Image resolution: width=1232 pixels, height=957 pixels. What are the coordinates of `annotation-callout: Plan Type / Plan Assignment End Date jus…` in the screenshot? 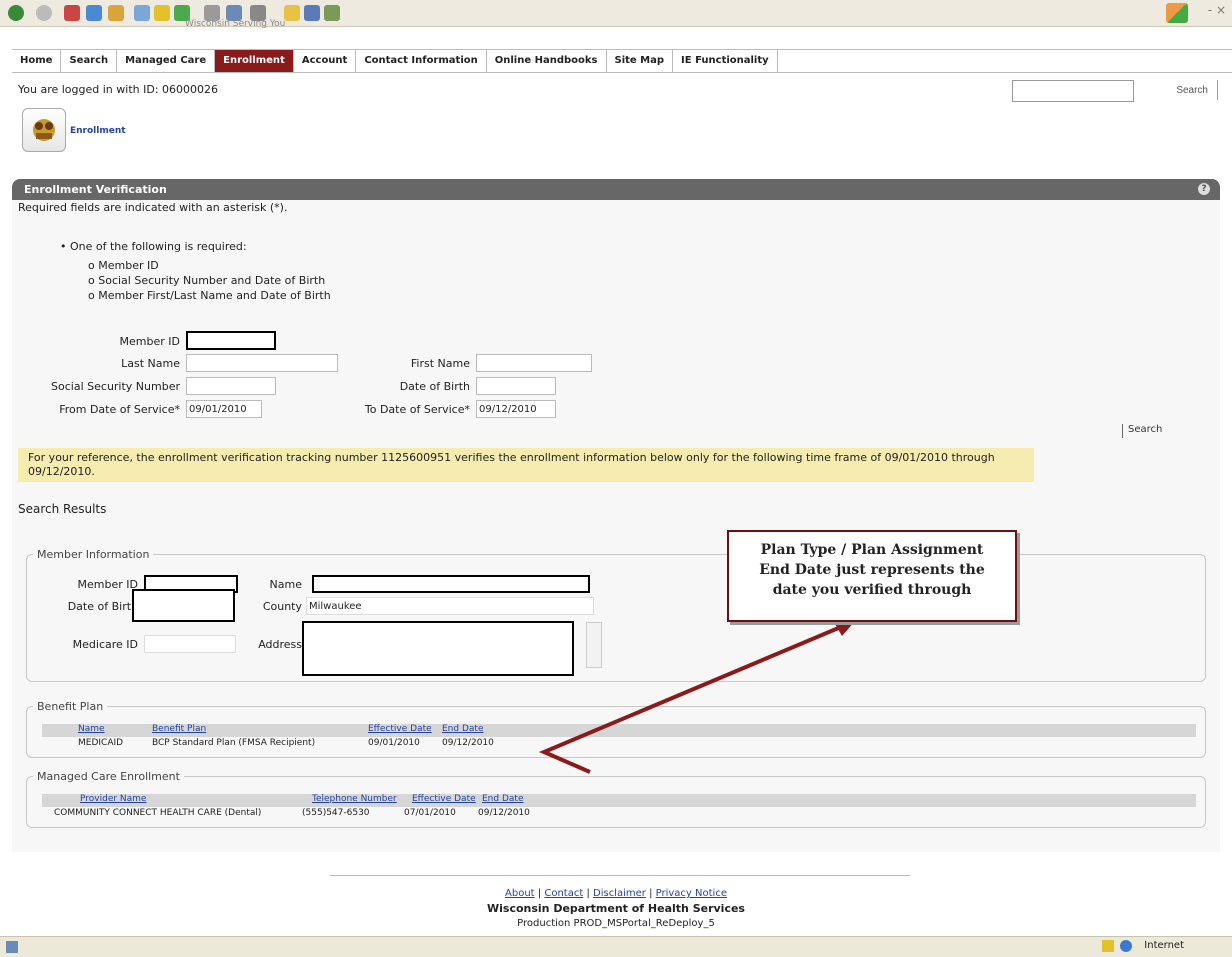 It's located at (872, 576).